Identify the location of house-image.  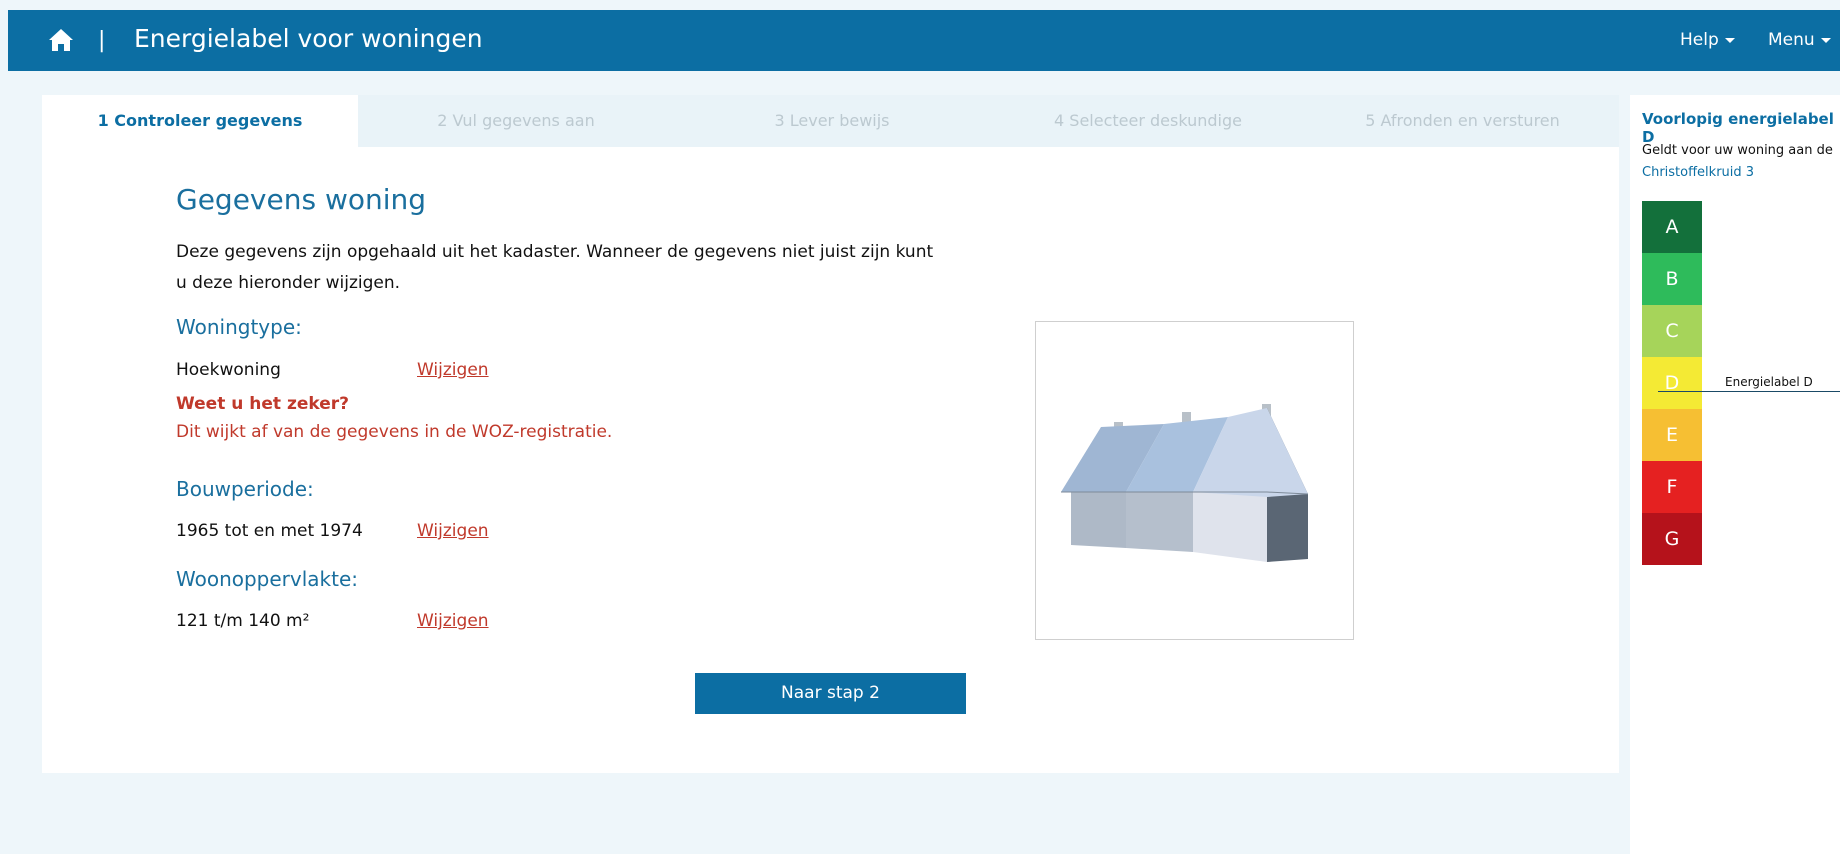
(1194, 480).